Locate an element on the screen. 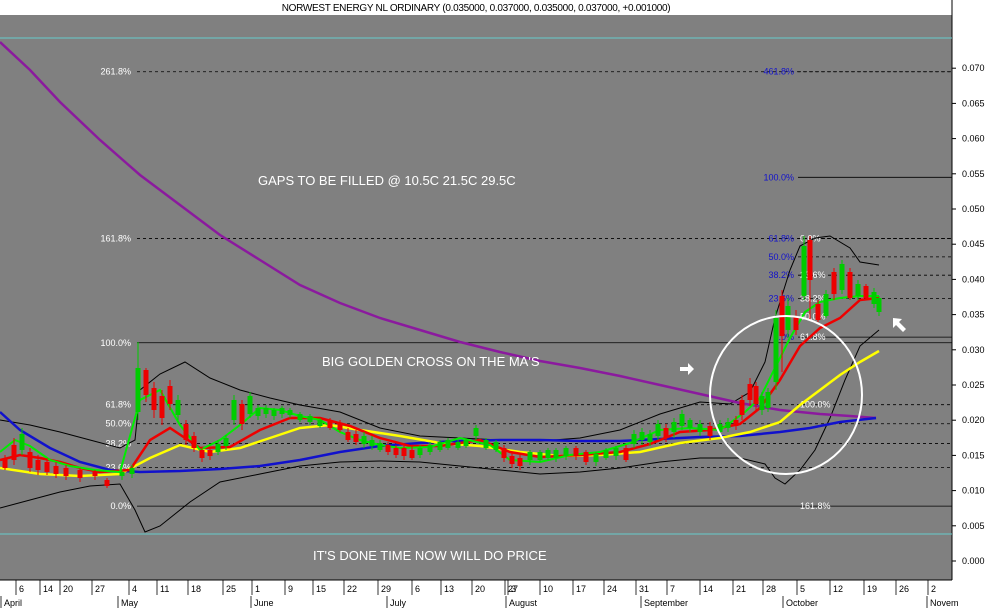 The width and height of the screenshot is (994, 608). bottom-axis-panel is located at coordinates (497, 594).